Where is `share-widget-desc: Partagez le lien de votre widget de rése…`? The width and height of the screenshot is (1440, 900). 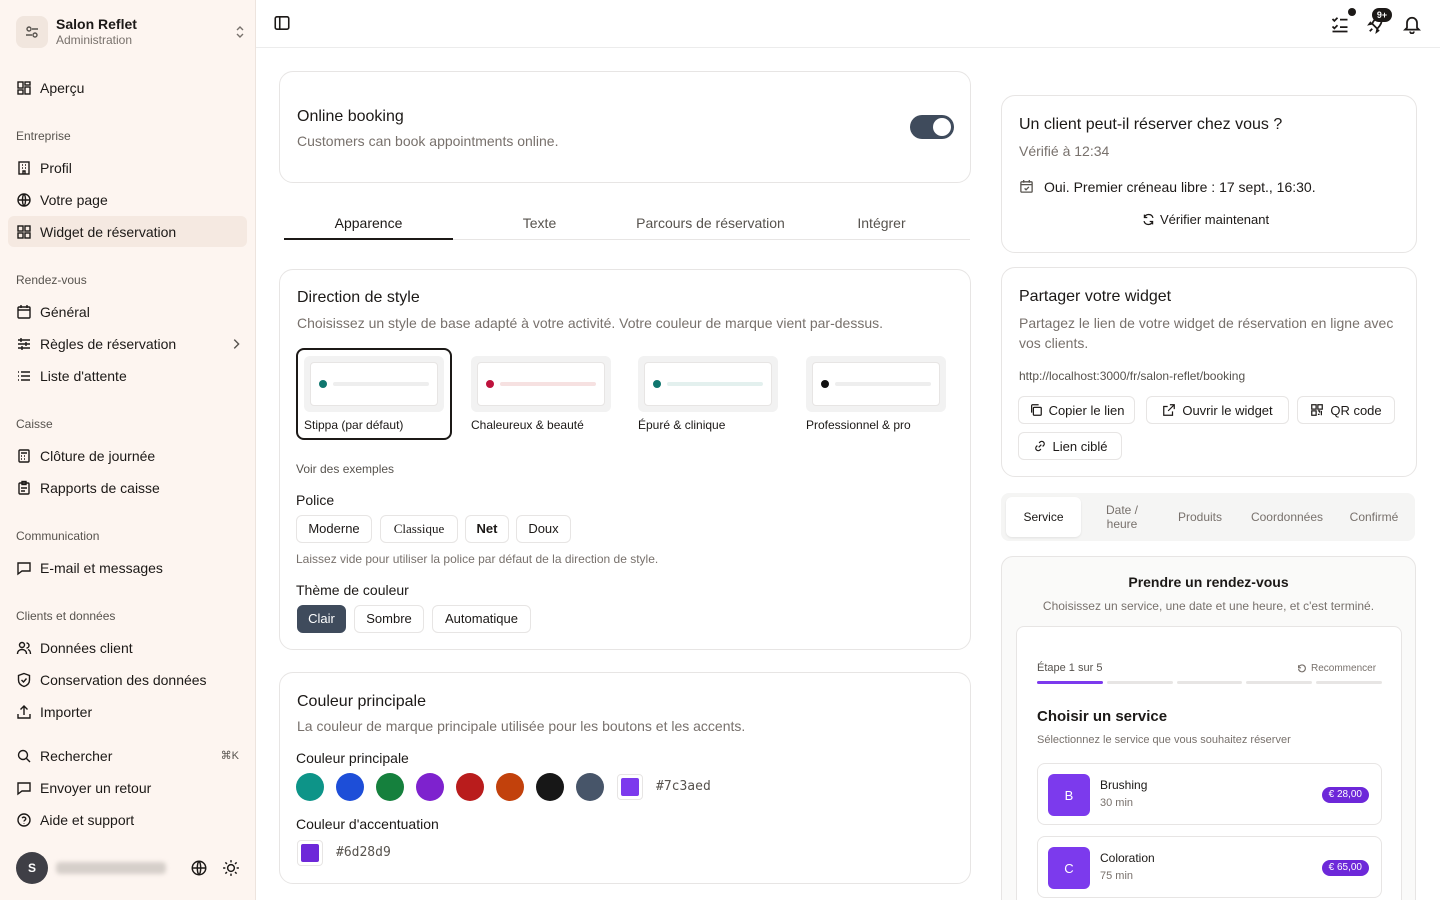 share-widget-desc: Partagez le lien de votre widget de rése… is located at coordinates (1206, 333).